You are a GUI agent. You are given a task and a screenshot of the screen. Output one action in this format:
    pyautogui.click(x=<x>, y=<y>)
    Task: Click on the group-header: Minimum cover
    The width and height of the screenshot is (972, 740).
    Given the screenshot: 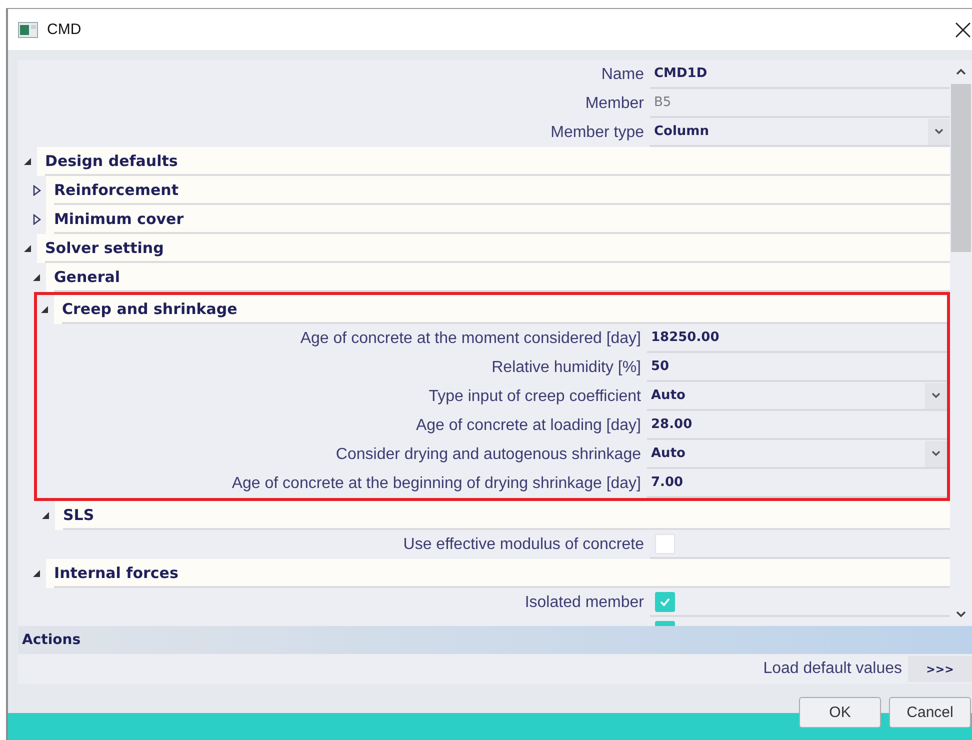 What is the action you would take?
    pyautogui.click(x=498, y=219)
    